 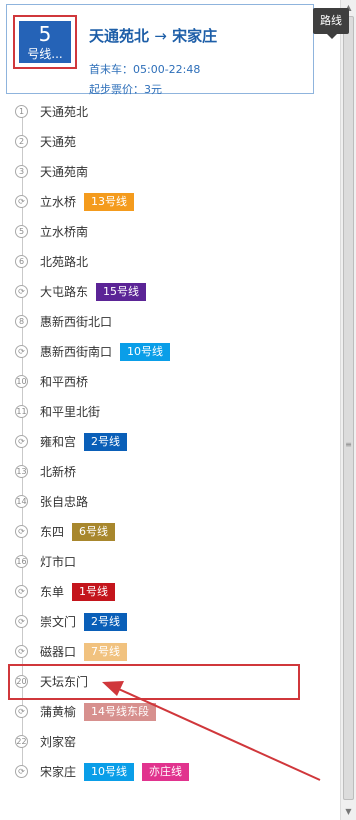 What do you see at coordinates (21, 501) in the screenshot?
I see `station-index: 14` at bounding box center [21, 501].